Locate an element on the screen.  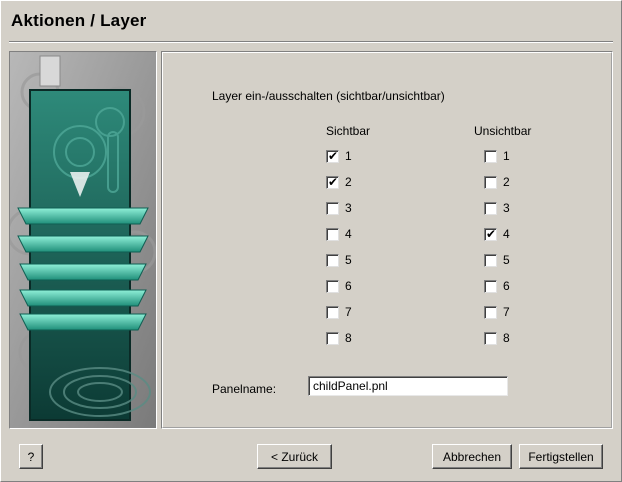
help-button: ? is located at coordinates (31, 456).